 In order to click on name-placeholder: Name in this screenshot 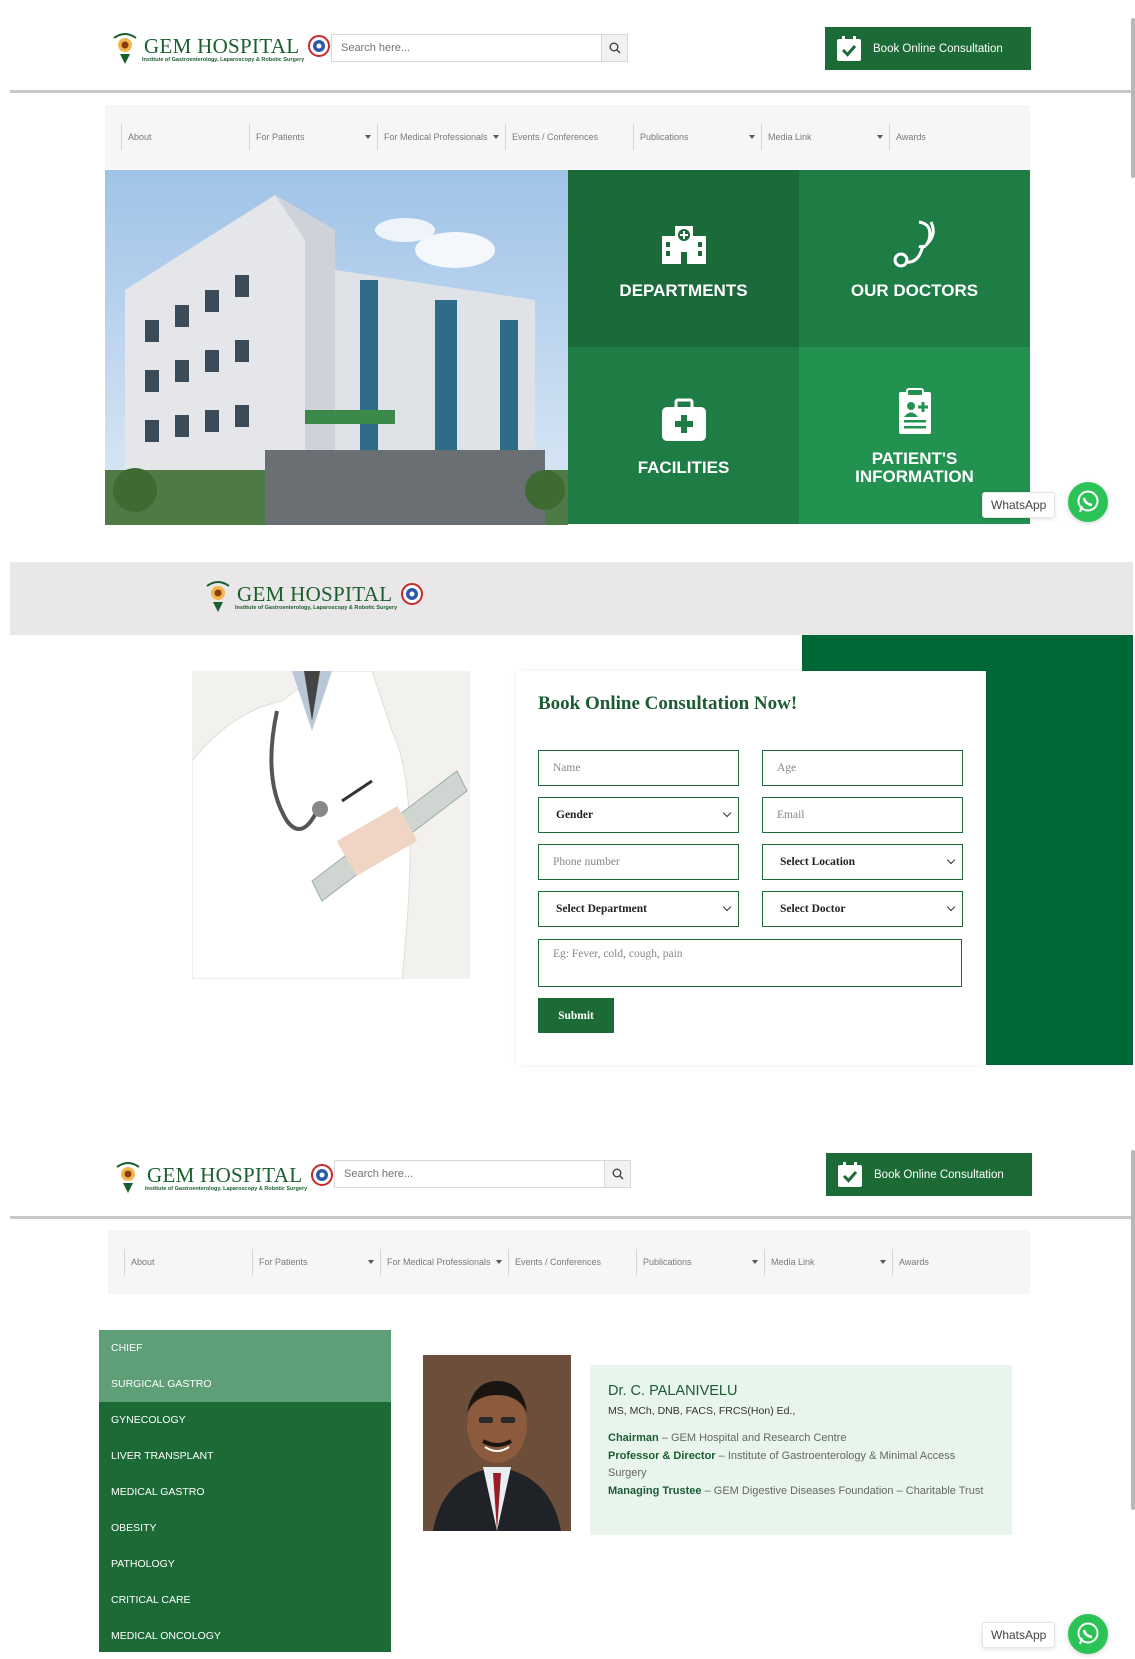, I will do `click(567, 768)`.